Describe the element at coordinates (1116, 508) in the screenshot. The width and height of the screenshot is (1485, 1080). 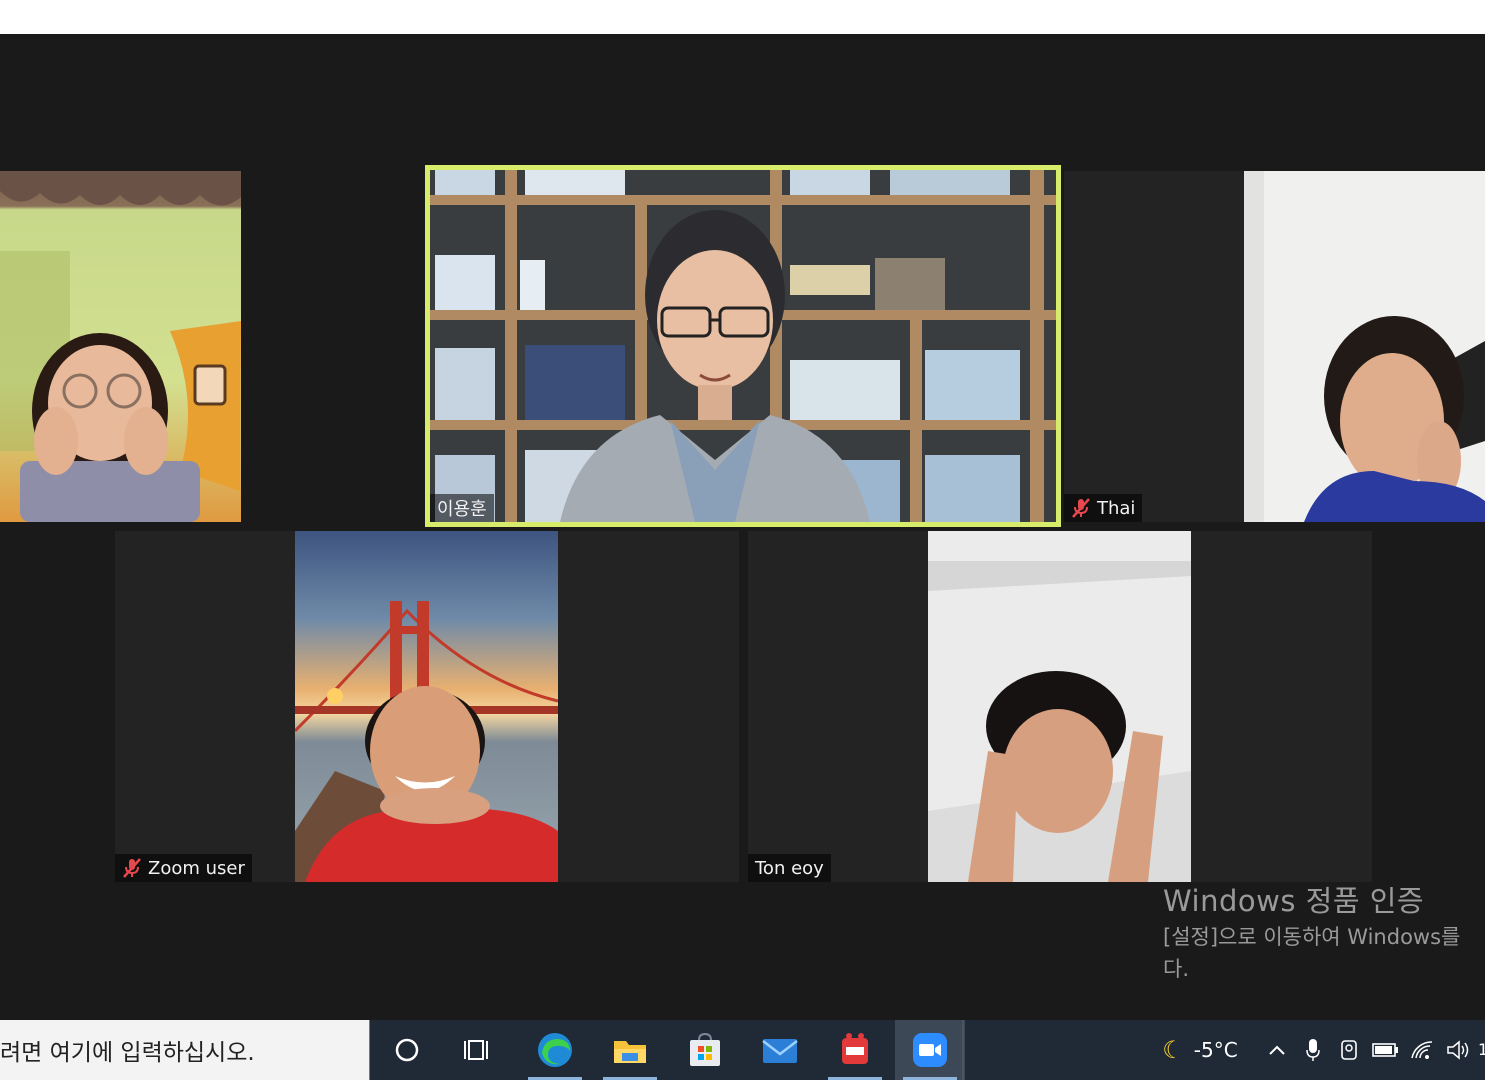
I see `participant-name: Thai` at that location.